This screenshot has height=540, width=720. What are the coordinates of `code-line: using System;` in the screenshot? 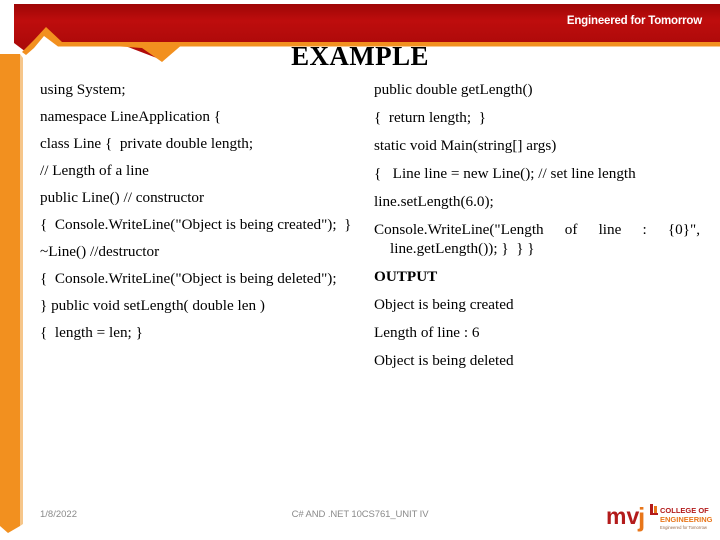 It's located at (83, 89).